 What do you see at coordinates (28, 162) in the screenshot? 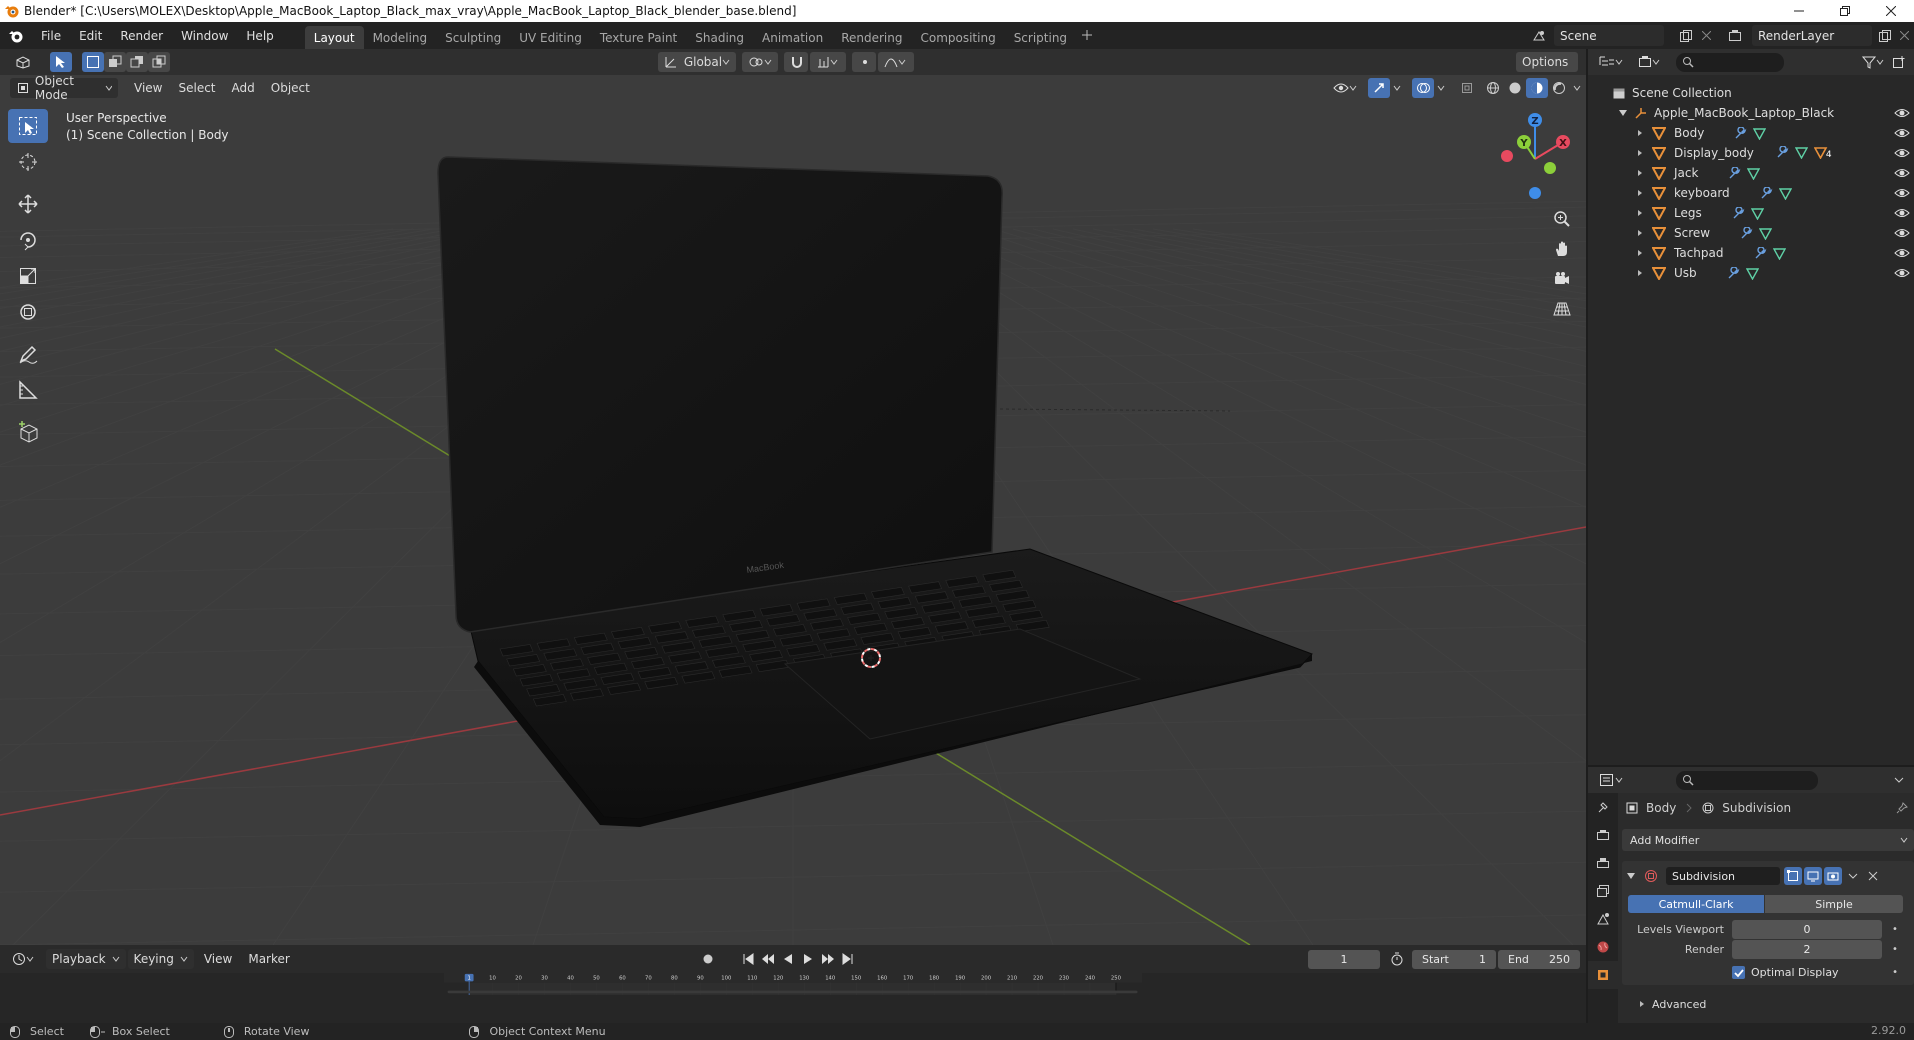
I see `tool-cursor` at bounding box center [28, 162].